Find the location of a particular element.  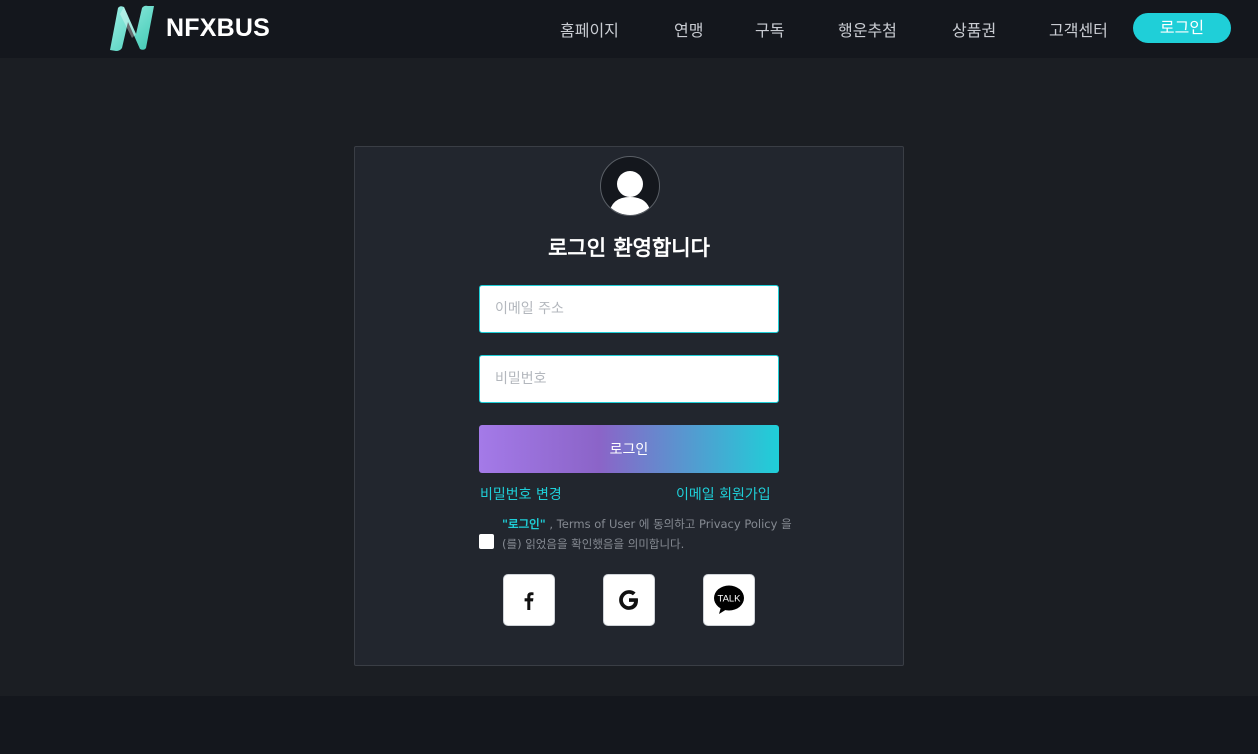

header-login-button: 로그인 is located at coordinates (1182, 28).